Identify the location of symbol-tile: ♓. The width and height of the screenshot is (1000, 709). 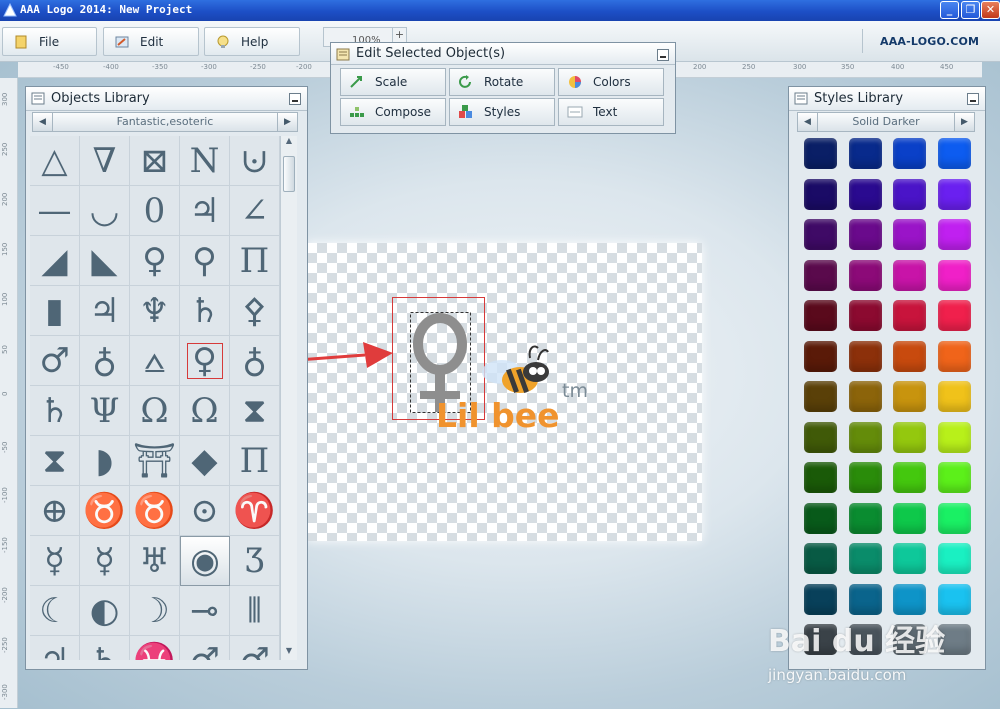
(155, 648).